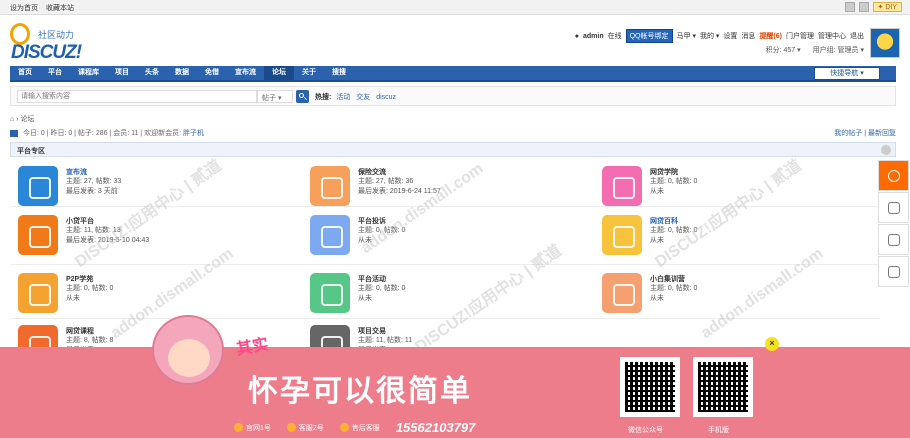  I want to click on nav-item: 课程库, so click(88, 73).